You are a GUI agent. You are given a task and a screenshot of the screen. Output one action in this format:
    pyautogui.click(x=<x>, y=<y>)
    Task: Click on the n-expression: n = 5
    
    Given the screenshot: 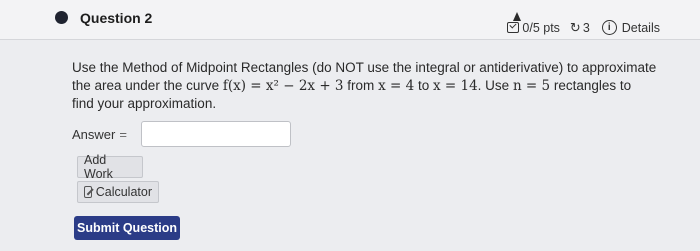 What is the action you would take?
    pyautogui.click(x=531, y=86)
    